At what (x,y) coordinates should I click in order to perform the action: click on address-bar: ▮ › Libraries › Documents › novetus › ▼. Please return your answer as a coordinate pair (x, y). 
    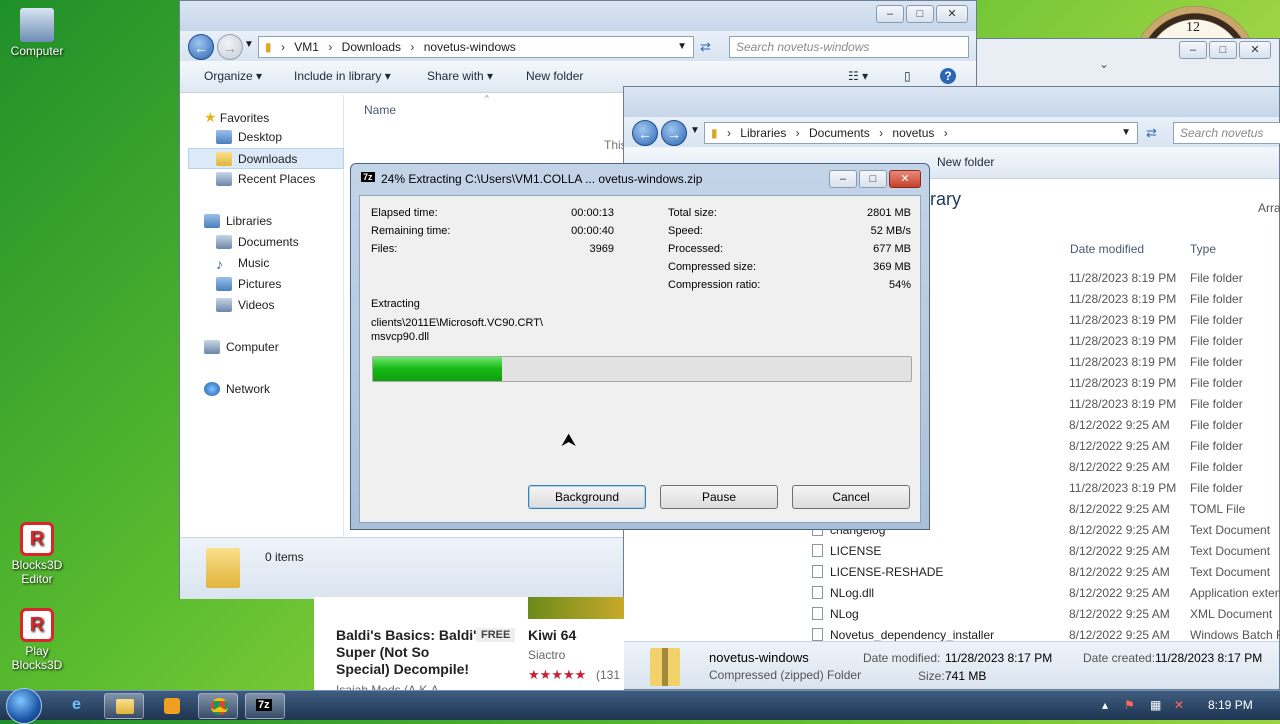
    Looking at the image, I should click on (921, 133).